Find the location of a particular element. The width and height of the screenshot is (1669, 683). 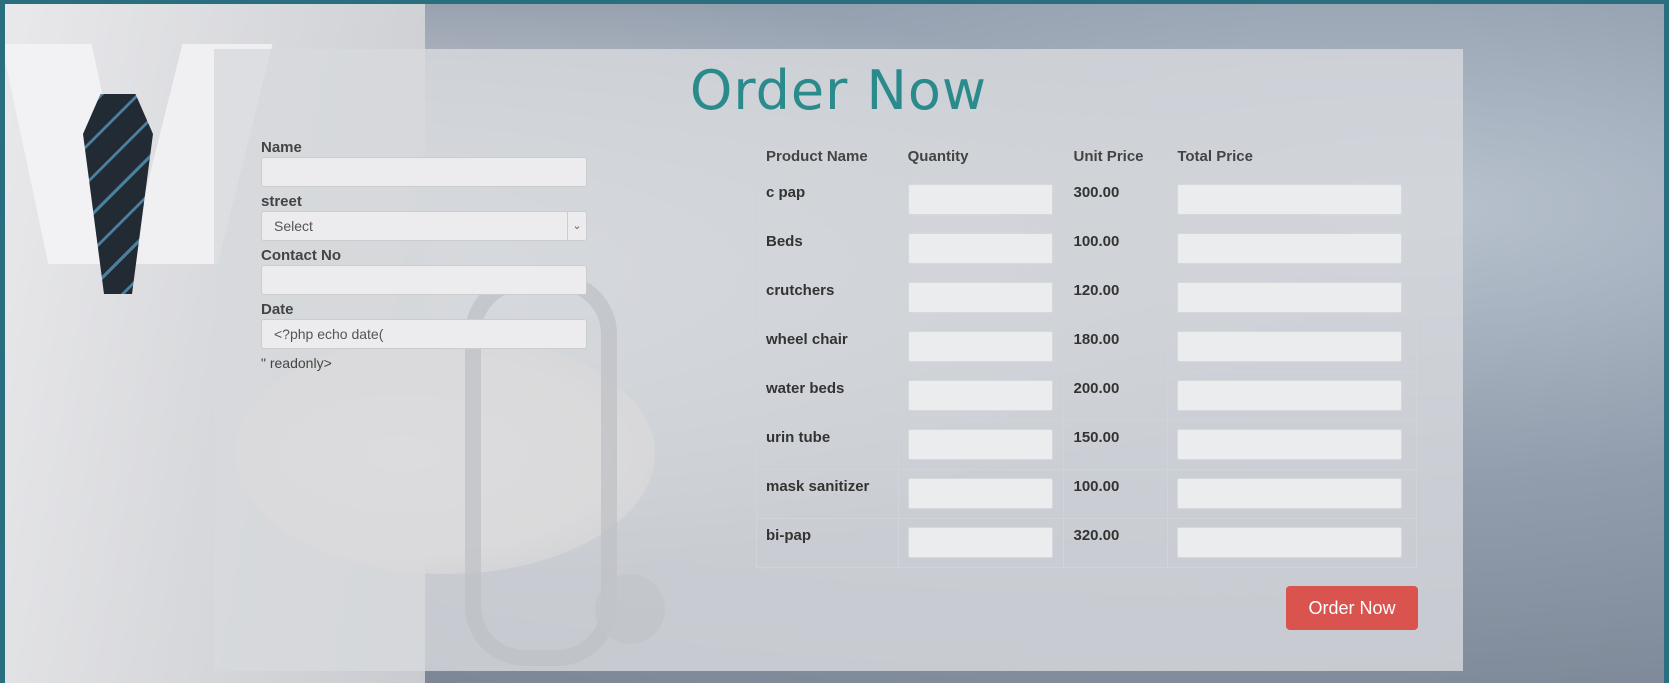

unit-price: 120.00 is located at coordinates (1116, 298).